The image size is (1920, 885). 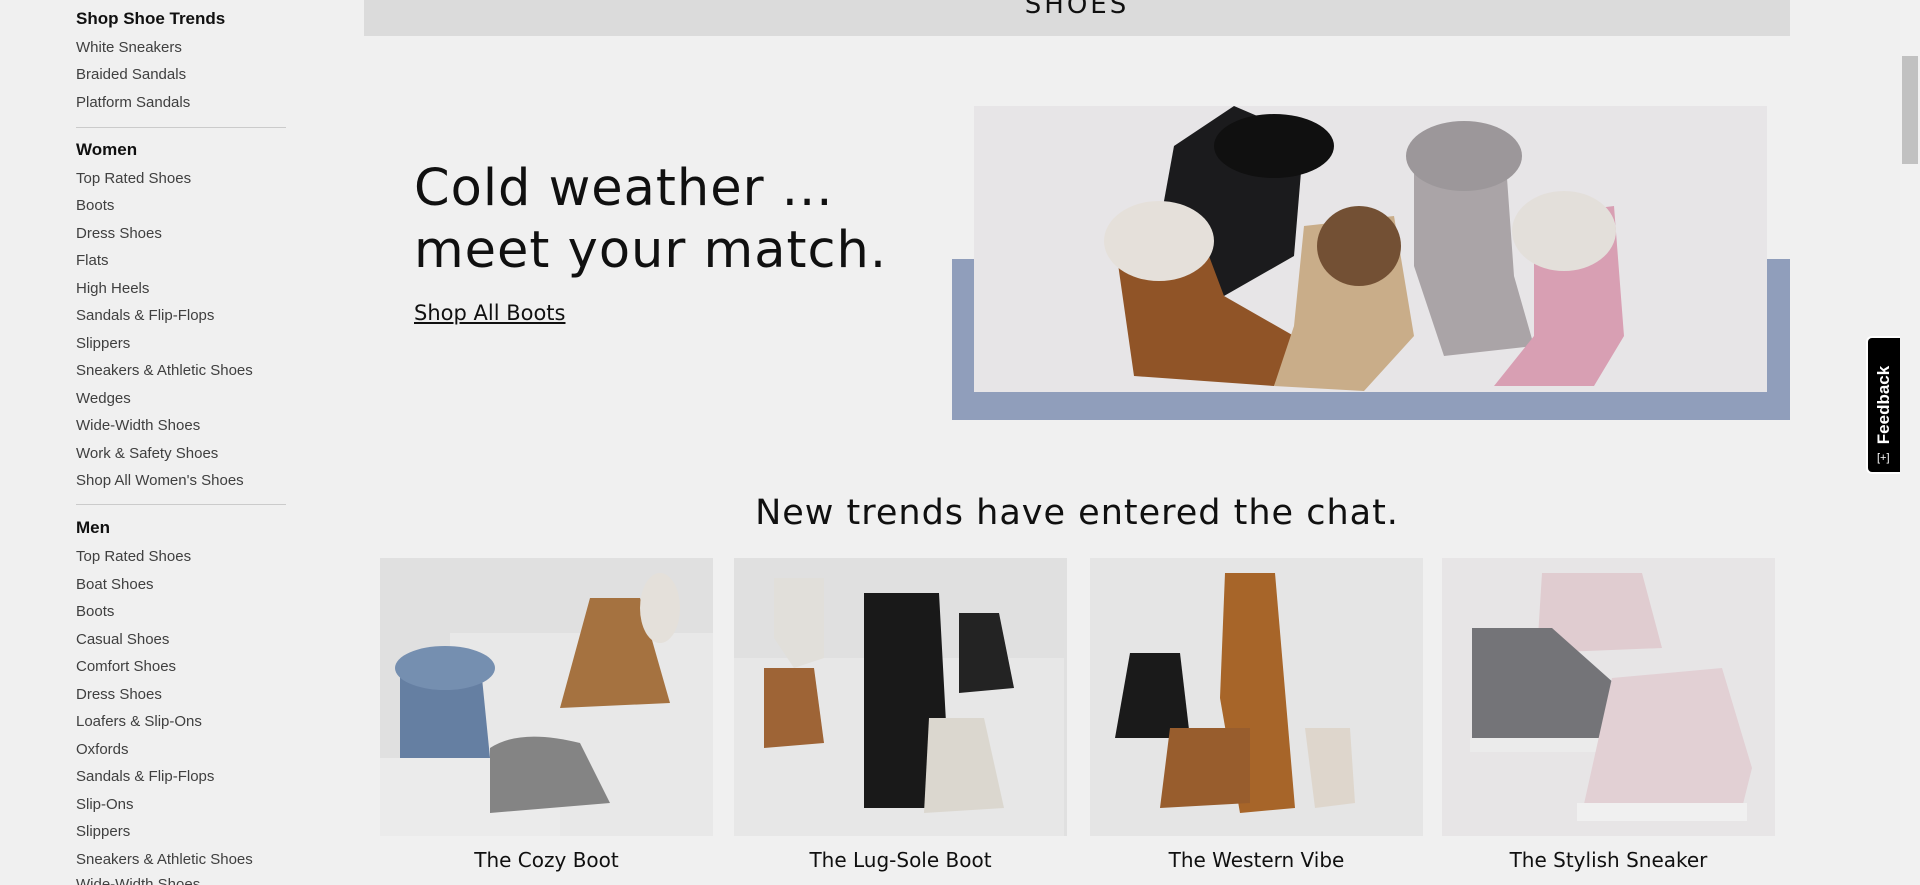 I want to click on sidebar-item-men-top-rated: Top Rated Shoes, so click(x=133, y=556).